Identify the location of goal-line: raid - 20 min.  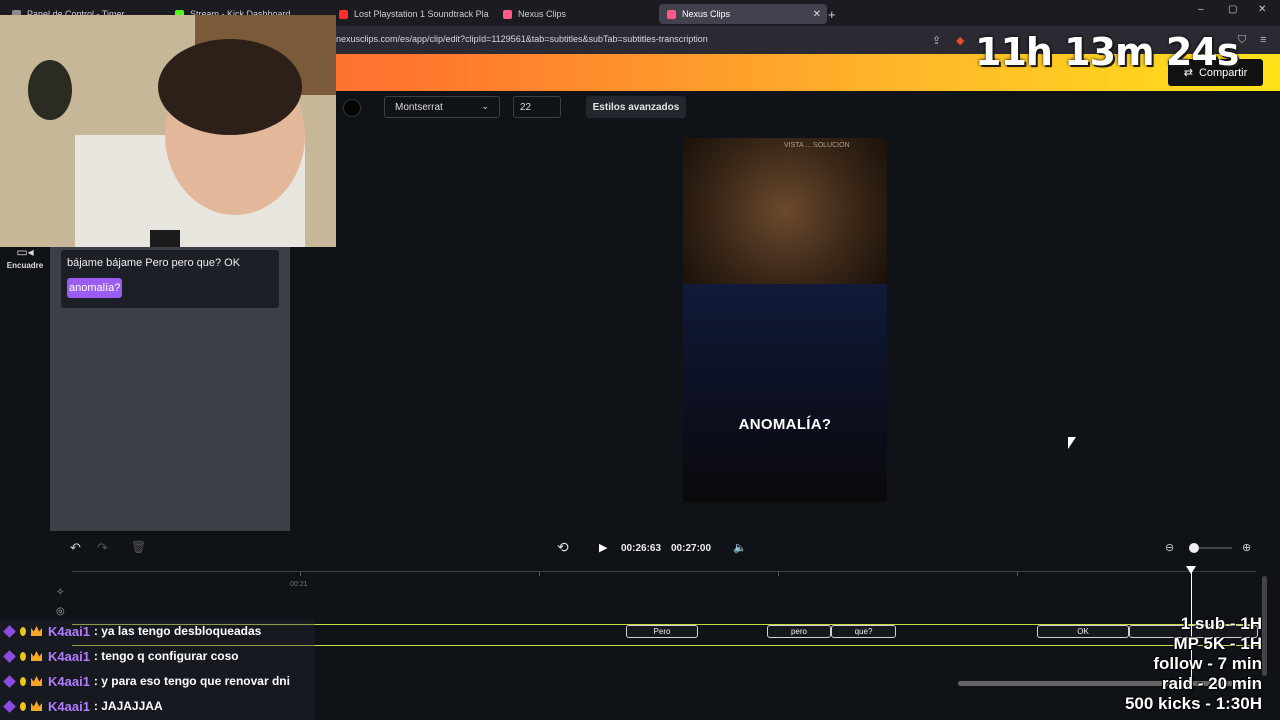
(1211, 683).